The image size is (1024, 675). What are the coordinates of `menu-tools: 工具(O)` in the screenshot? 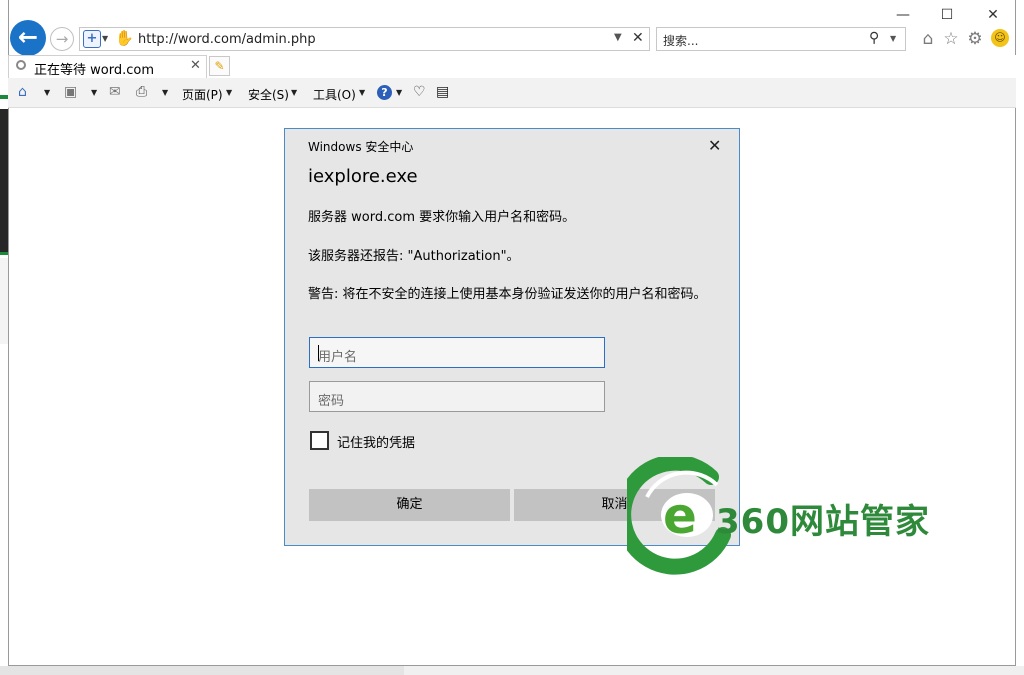 It's located at (334, 94).